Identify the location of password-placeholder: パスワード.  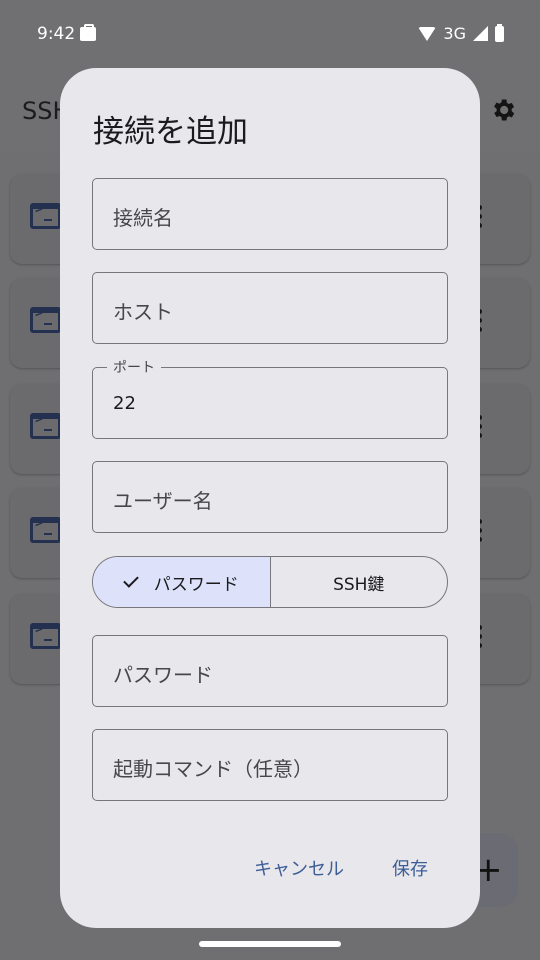
(163, 675).